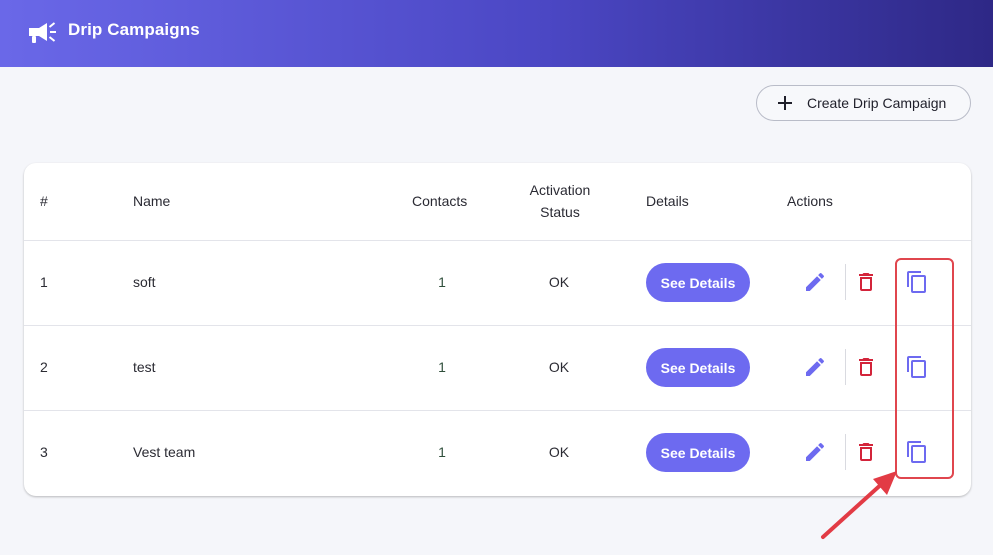 This screenshot has height=555, width=993. What do you see at coordinates (560, 212) in the screenshot?
I see `header-status-line2: Status` at bounding box center [560, 212].